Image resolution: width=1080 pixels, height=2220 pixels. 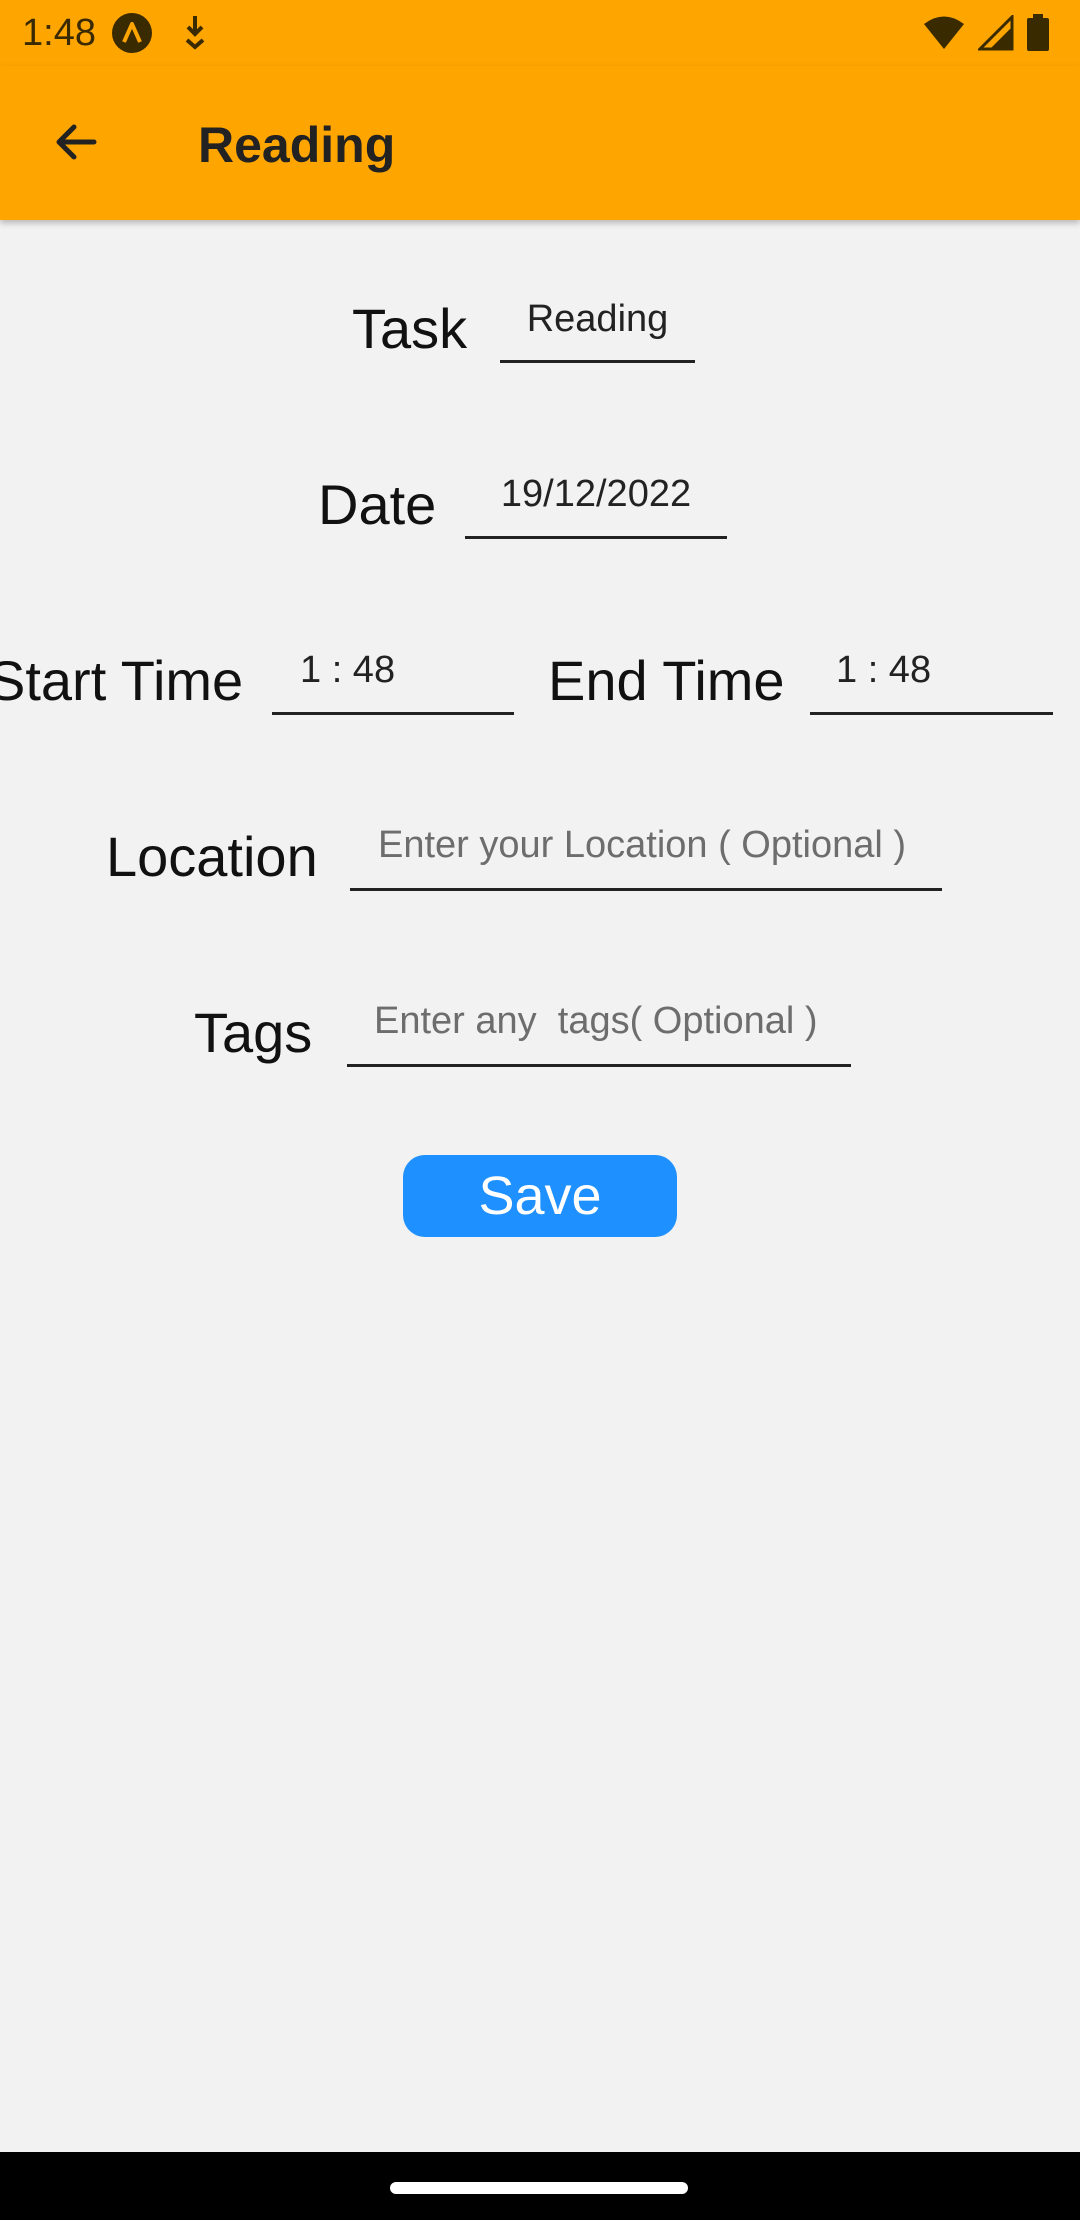 I want to click on start-time-input: 1 : 48, so click(x=393, y=673).